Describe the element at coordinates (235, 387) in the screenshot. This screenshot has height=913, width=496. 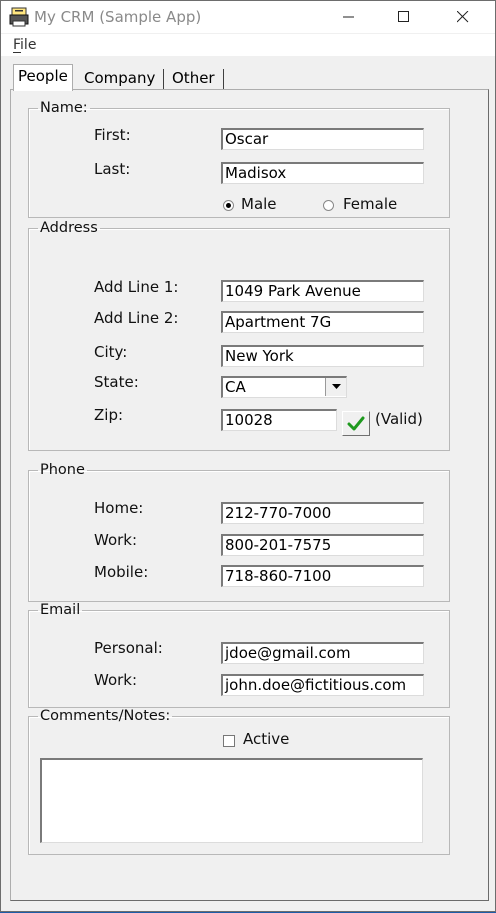
I see `state-select-value: CA` at that location.